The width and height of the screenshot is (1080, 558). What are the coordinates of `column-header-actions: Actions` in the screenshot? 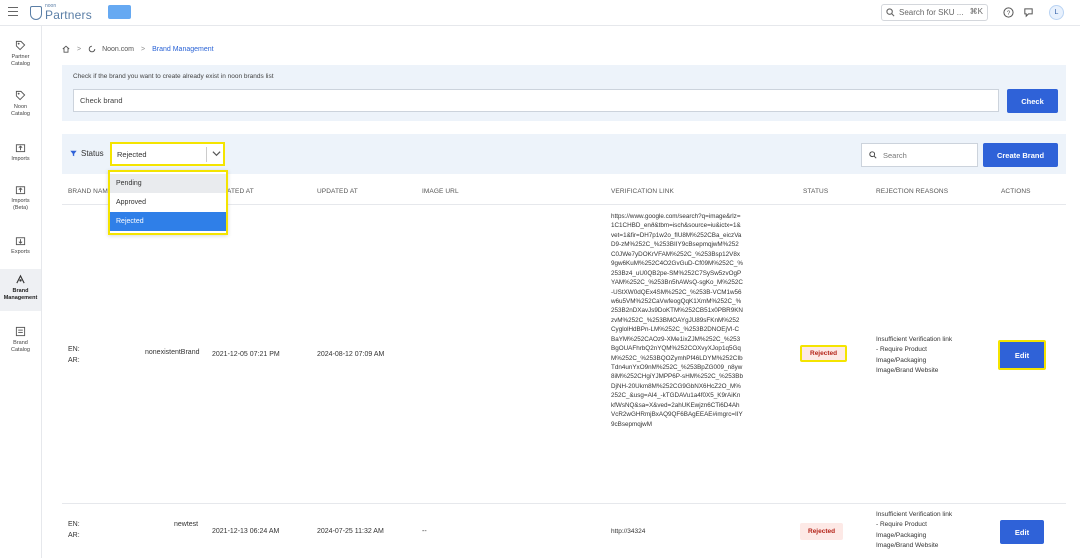 It's located at (1016, 191).